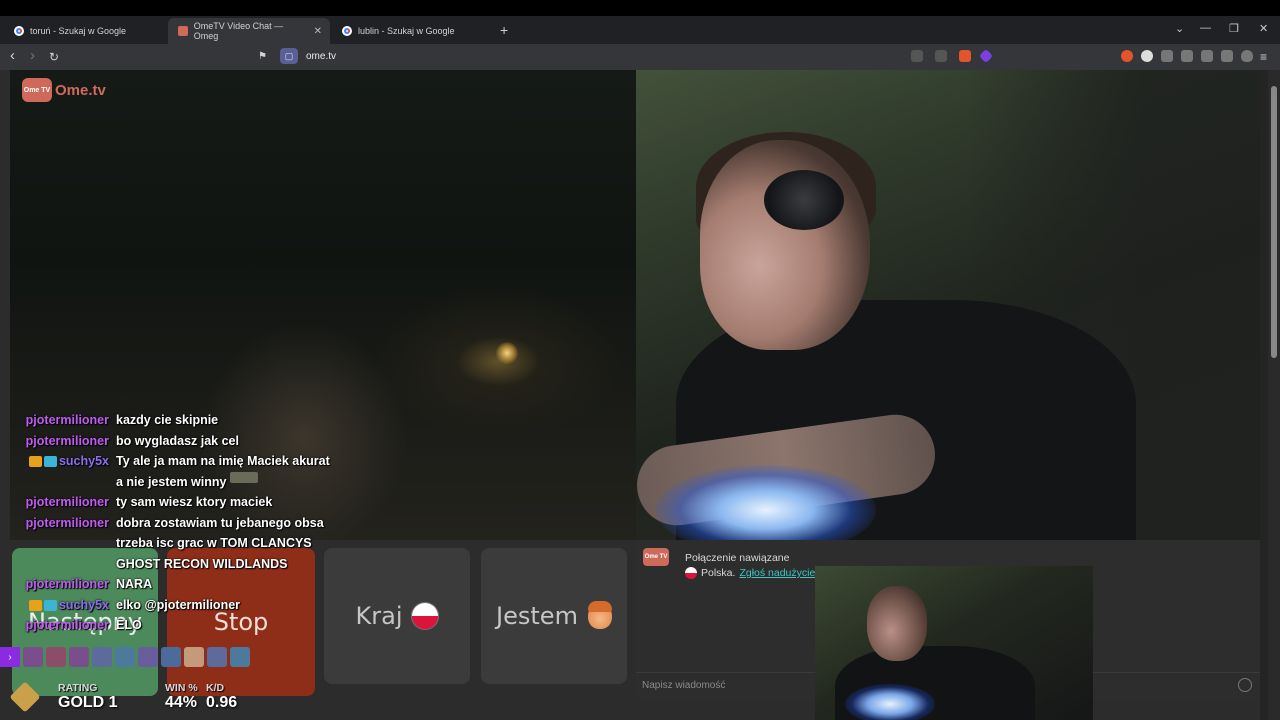 Image resolution: width=1280 pixels, height=720 pixels. Describe the element at coordinates (640, 57) in the screenshot. I see `browser-toolbar: ‹ › ↻ ⚑ ▢ ome.tv ≡` at that location.